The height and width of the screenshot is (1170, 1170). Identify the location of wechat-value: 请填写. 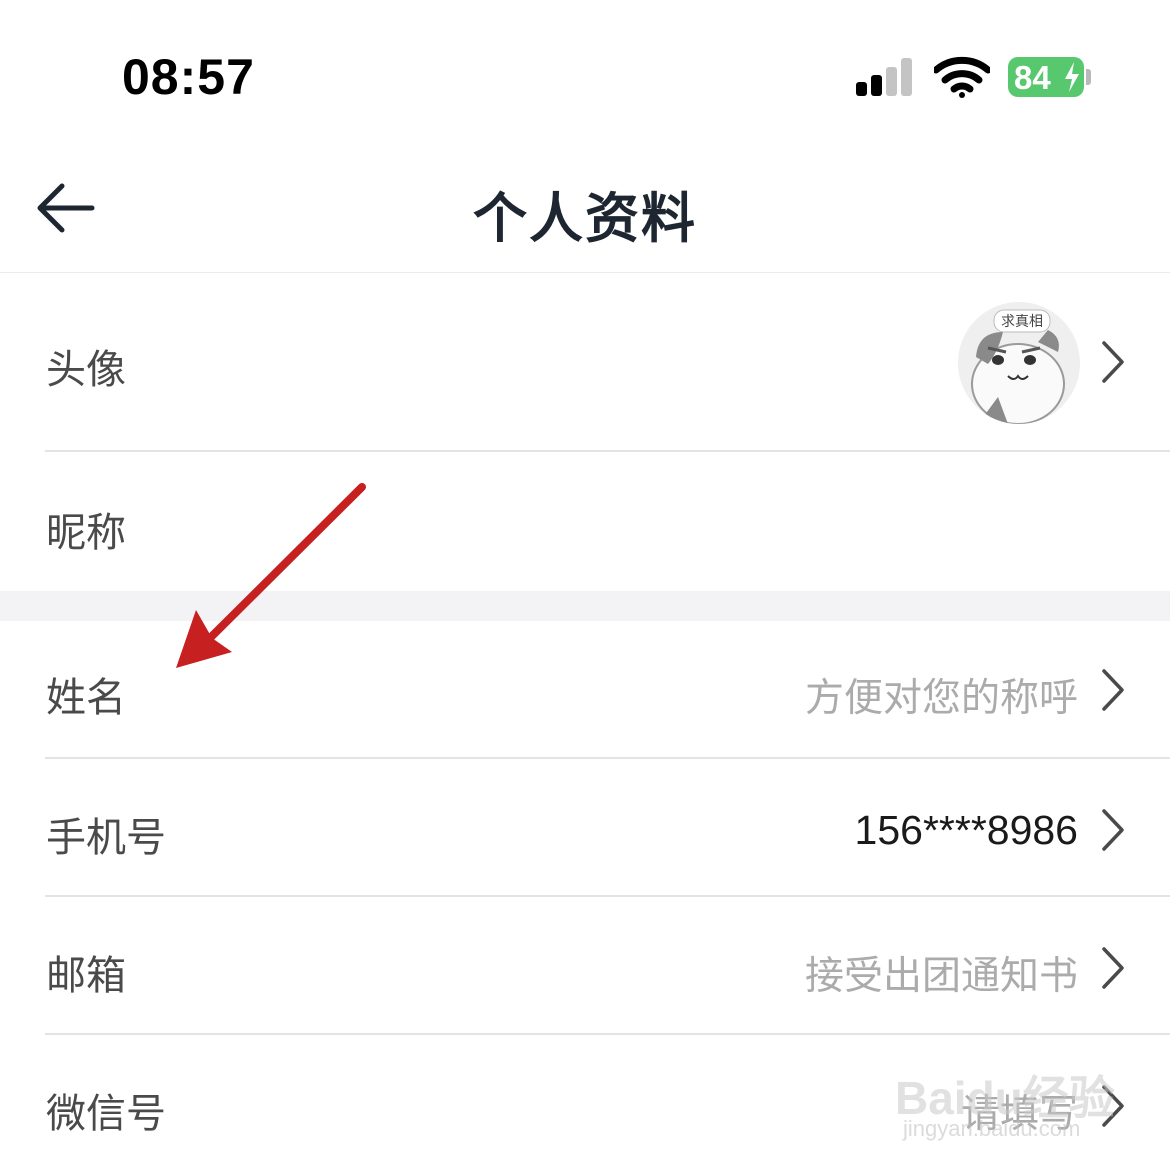
(1019, 1114).